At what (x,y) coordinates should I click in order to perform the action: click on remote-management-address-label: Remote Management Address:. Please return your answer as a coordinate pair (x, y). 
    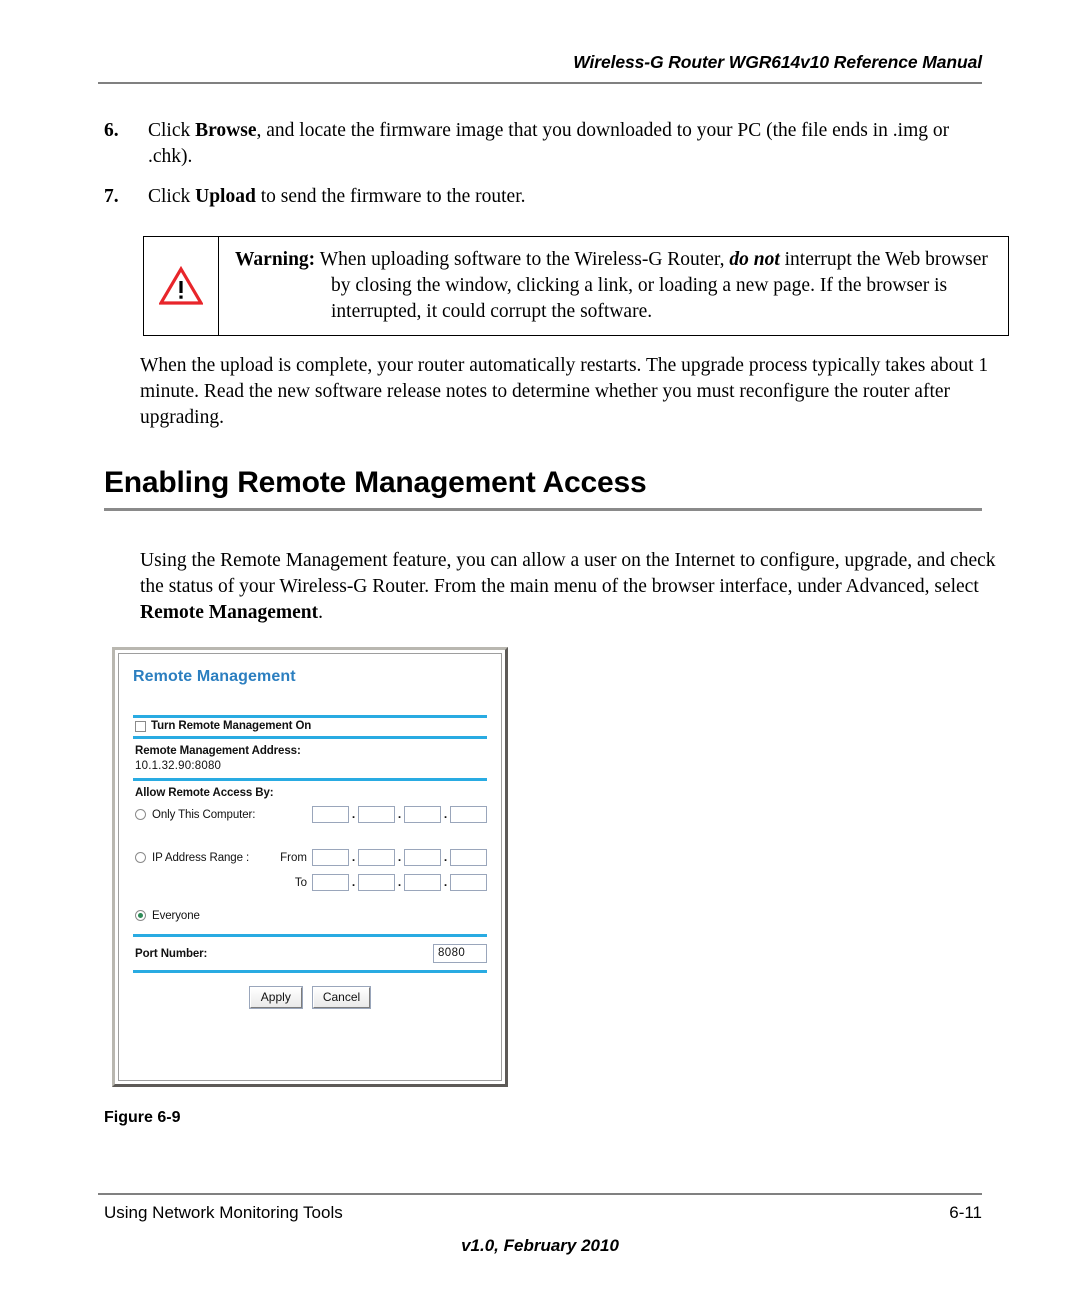
    Looking at the image, I should click on (218, 751).